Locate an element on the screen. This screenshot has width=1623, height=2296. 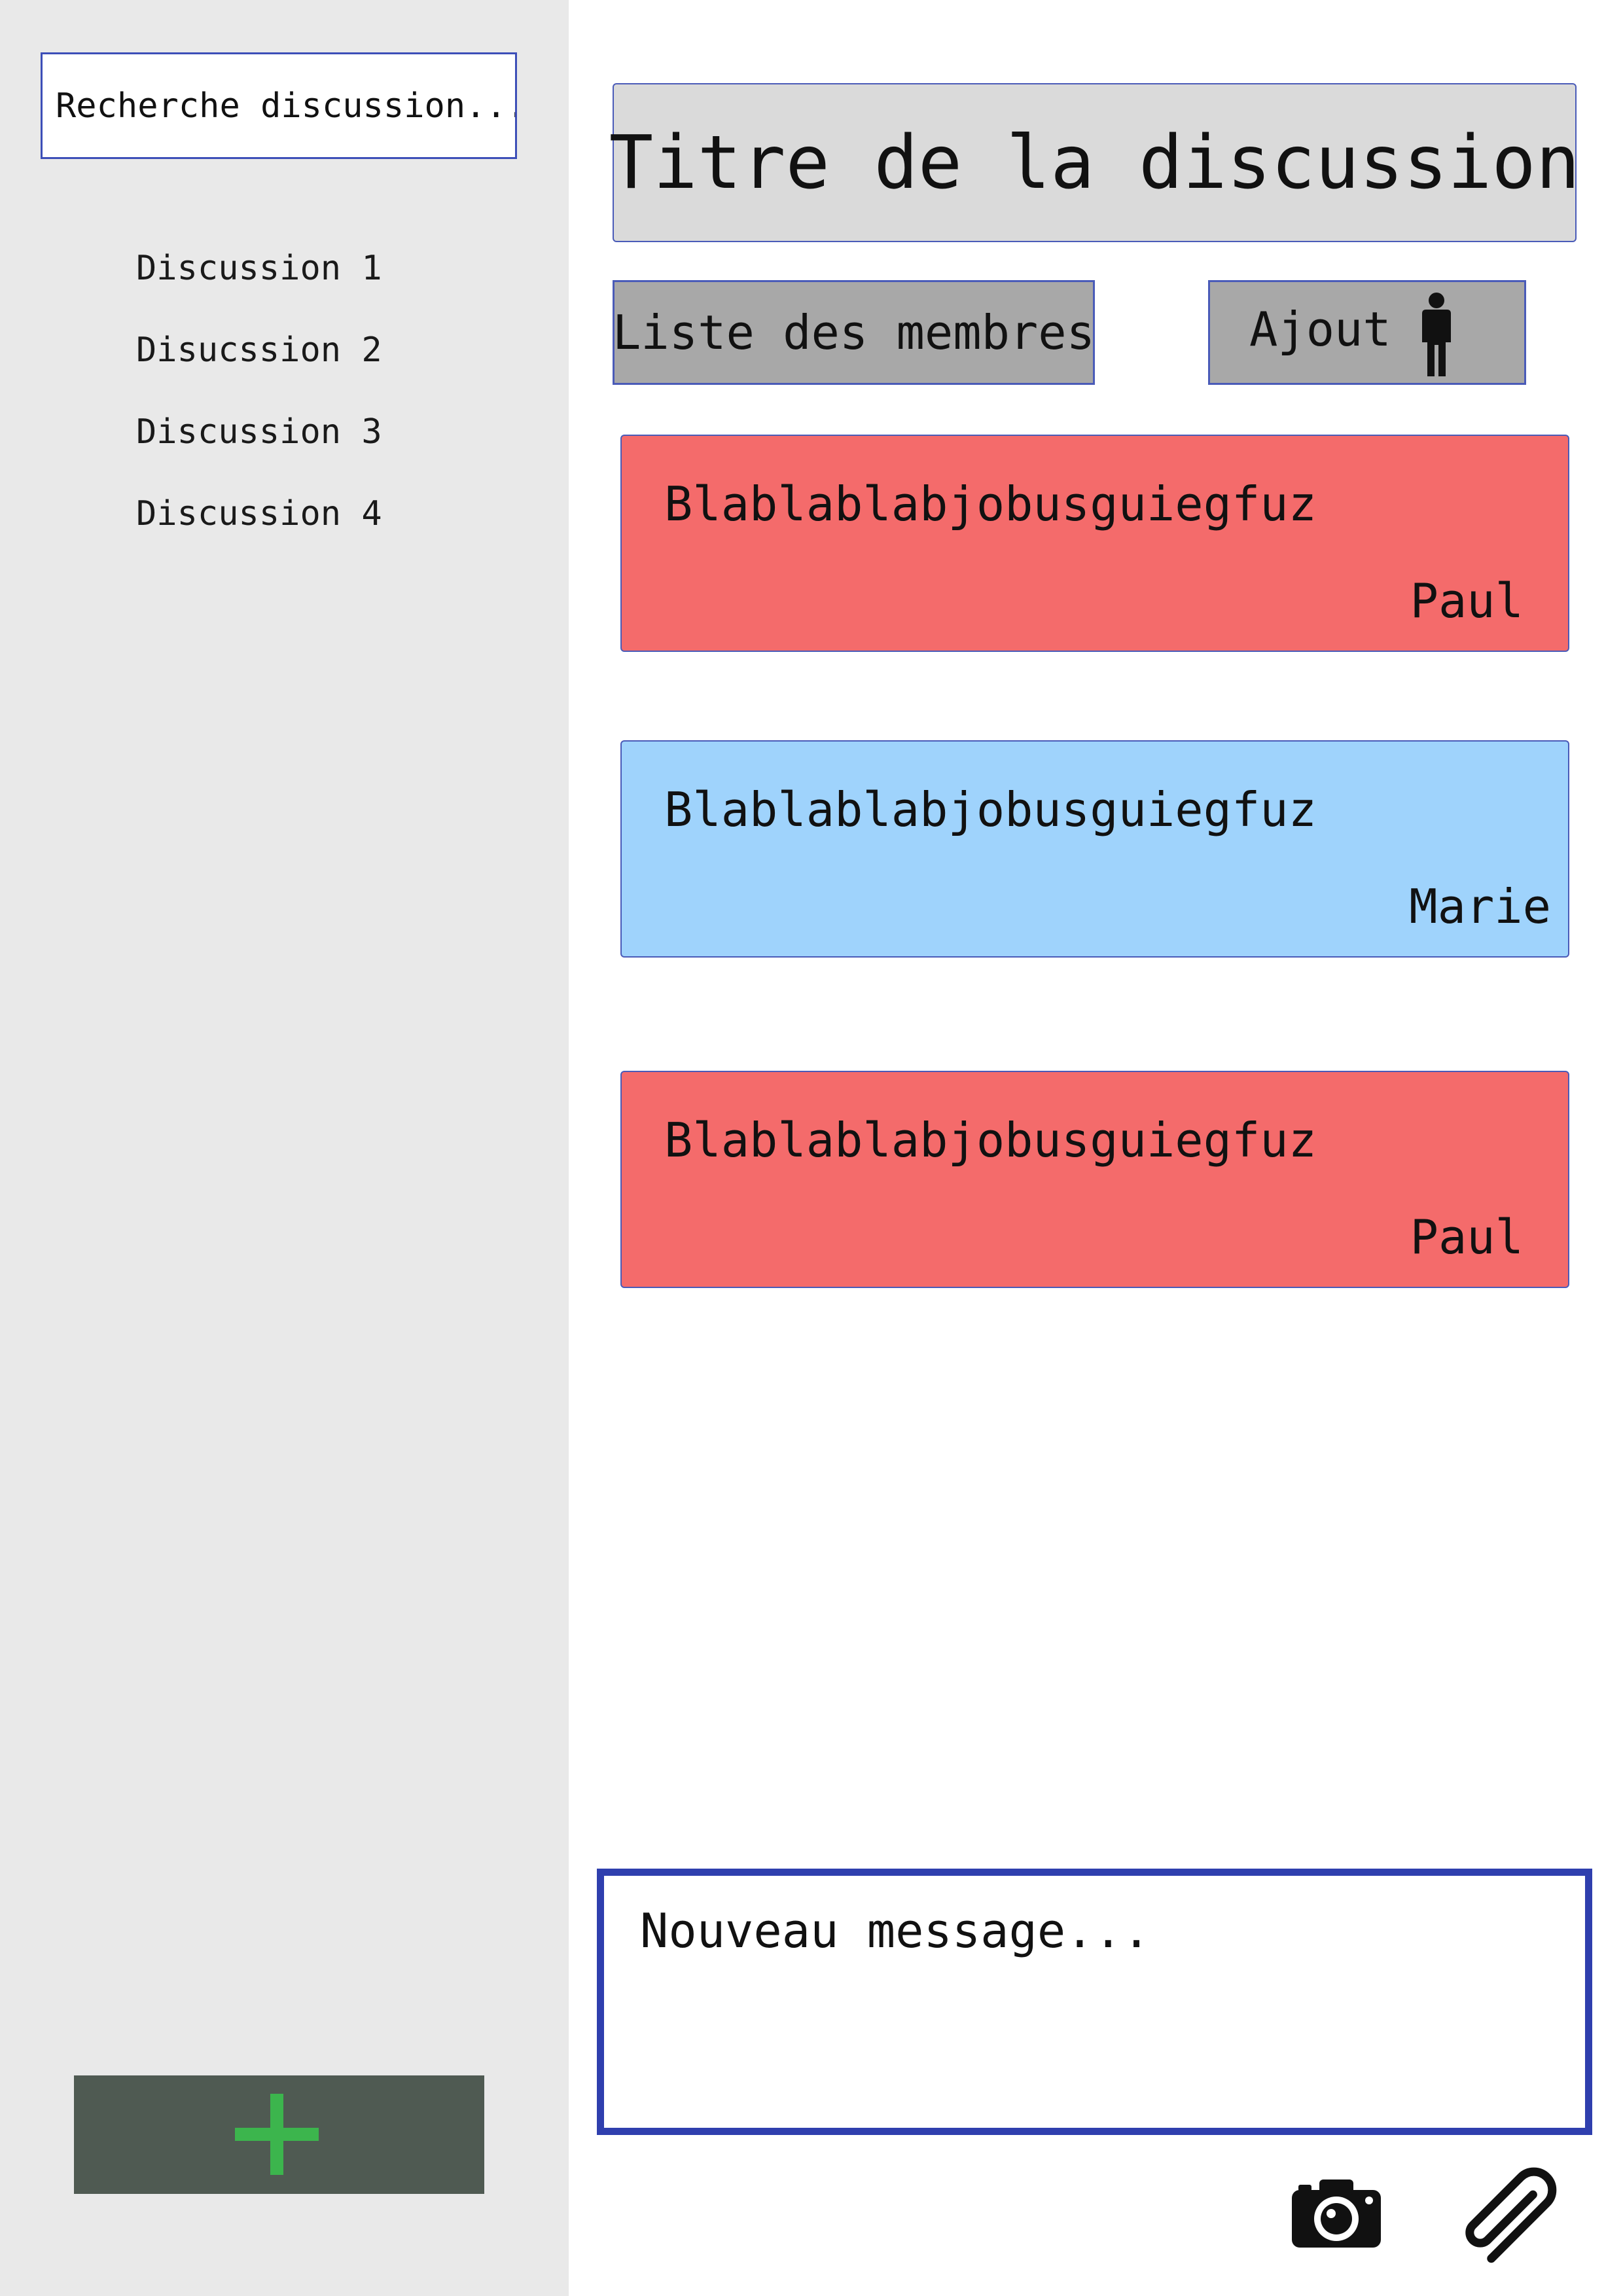
add-member-button: Ajout is located at coordinates (1367, 332).